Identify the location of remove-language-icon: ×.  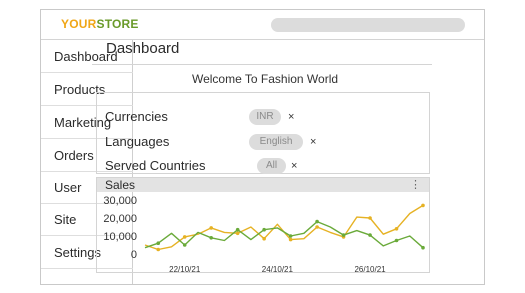
(313, 142).